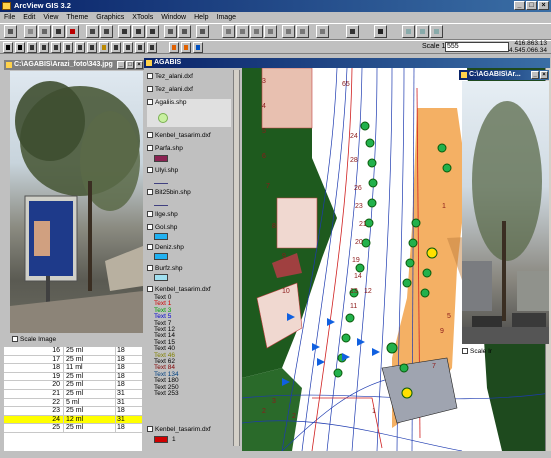 The height and width of the screenshot is (458, 551). Describe the element at coordinates (8, 47) in the screenshot. I see `identify-icon` at that location.